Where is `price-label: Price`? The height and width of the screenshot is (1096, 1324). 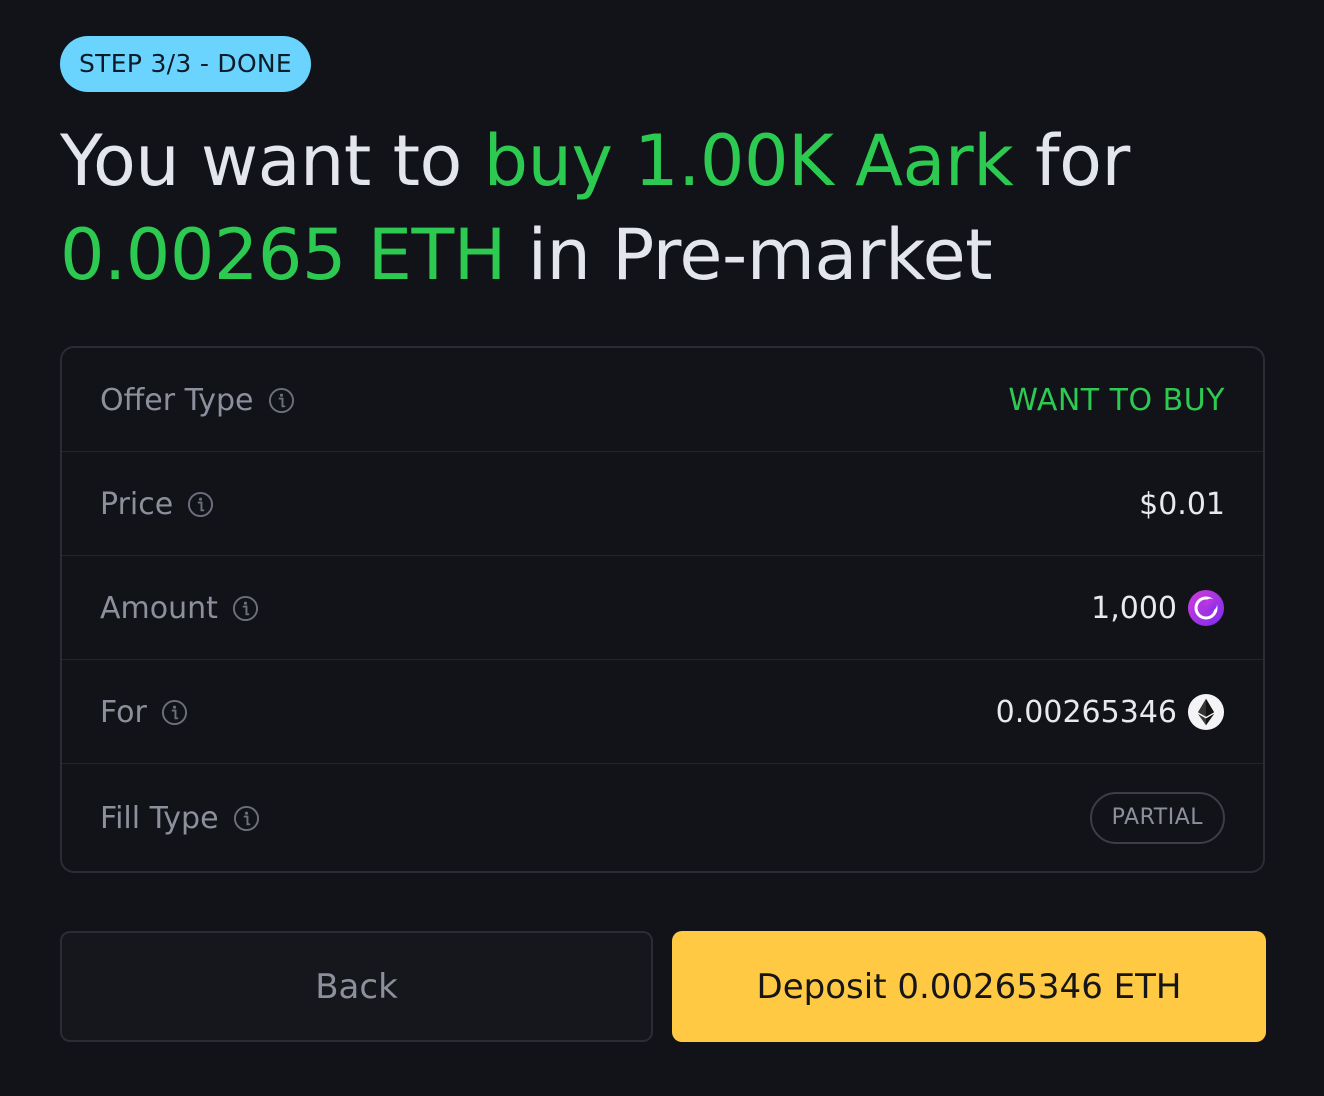
price-label: Price is located at coordinates (137, 504).